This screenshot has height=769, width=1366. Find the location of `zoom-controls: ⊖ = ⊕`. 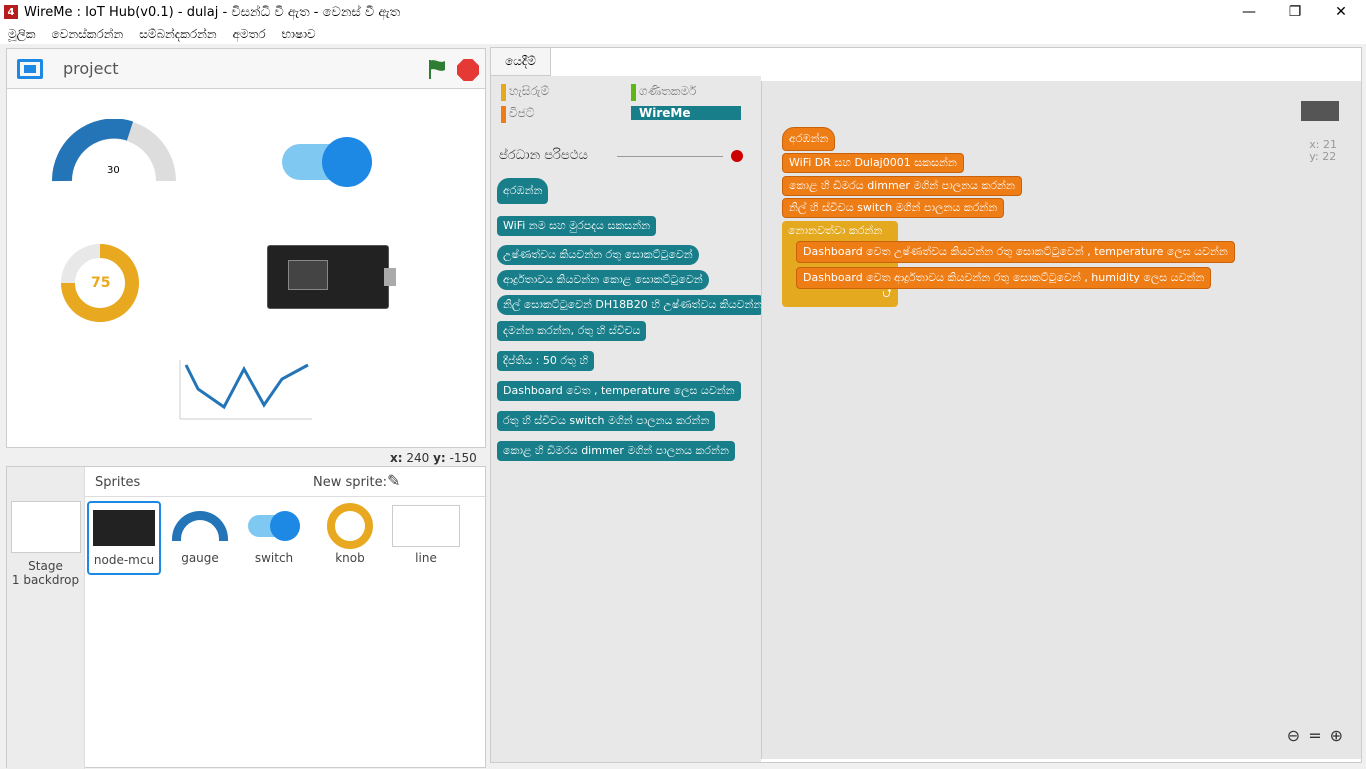

zoom-controls: ⊖ = ⊕ is located at coordinates (1315, 735).